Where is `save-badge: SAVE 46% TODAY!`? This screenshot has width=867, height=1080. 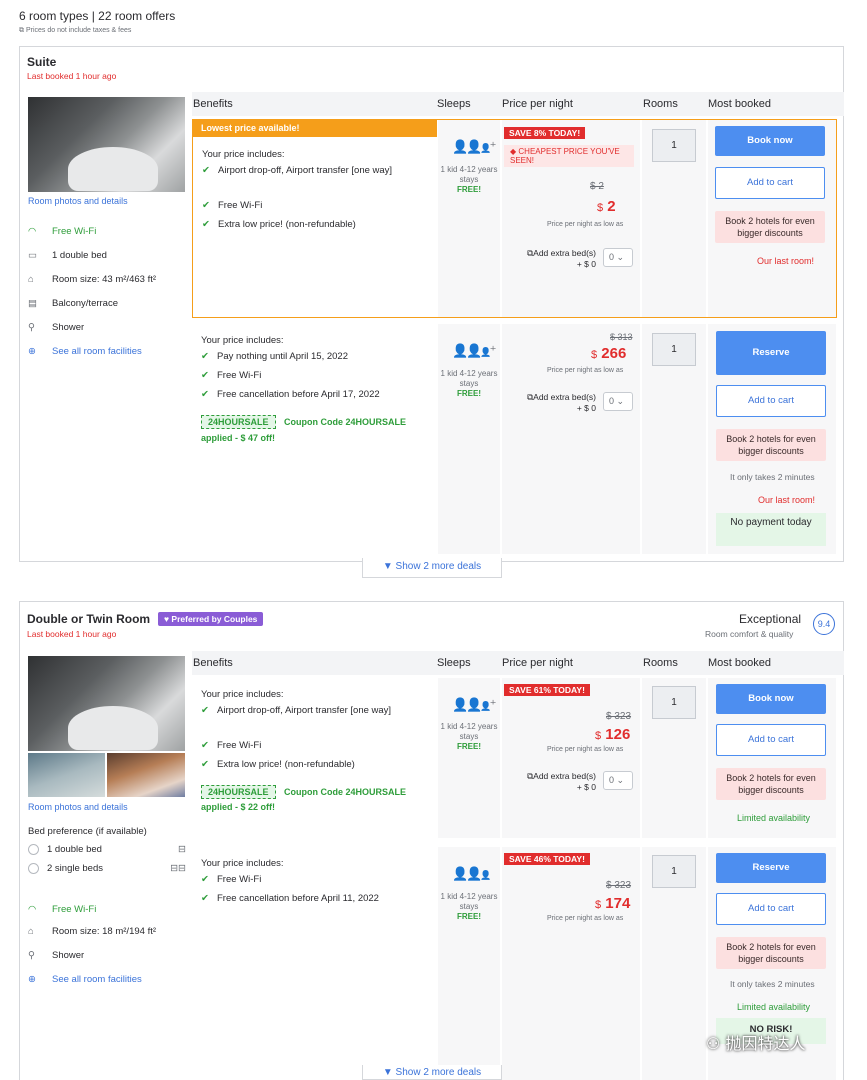
save-badge: SAVE 46% TODAY! is located at coordinates (547, 859).